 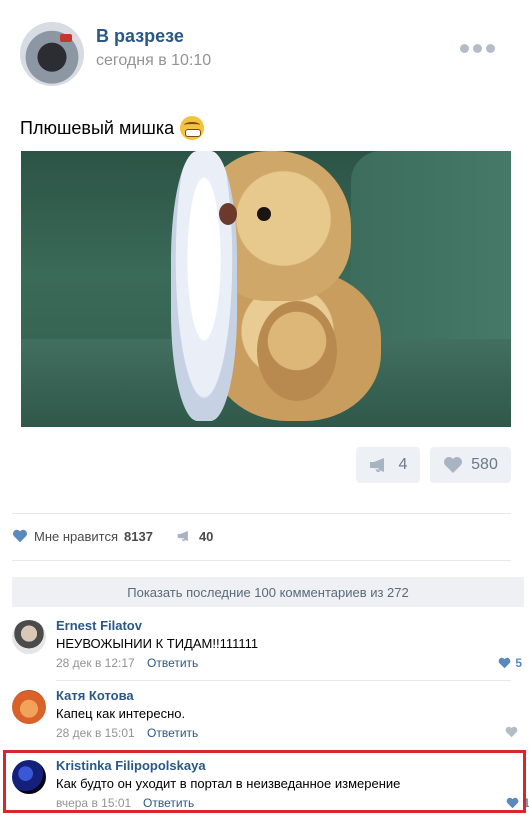 What do you see at coordinates (264, 781) in the screenshot?
I see `highlight-box` at bounding box center [264, 781].